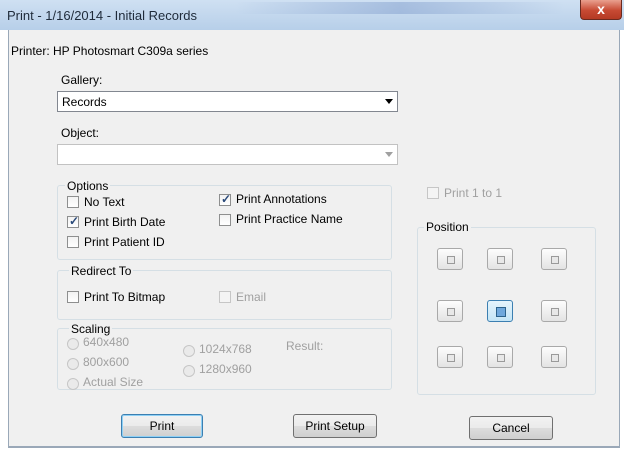 The height and width of the screenshot is (452, 624). What do you see at coordinates (400, 8) in the screenshot?
I see `title-bar-highlight` at bounding box center [400, 8].